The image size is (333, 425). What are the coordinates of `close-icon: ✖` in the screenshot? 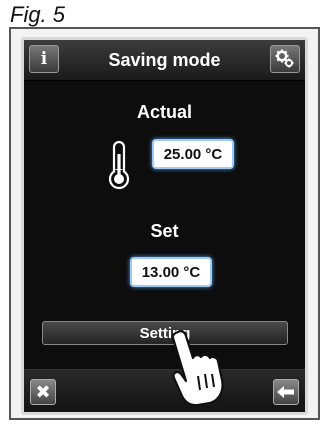 It's located at (43, 391).